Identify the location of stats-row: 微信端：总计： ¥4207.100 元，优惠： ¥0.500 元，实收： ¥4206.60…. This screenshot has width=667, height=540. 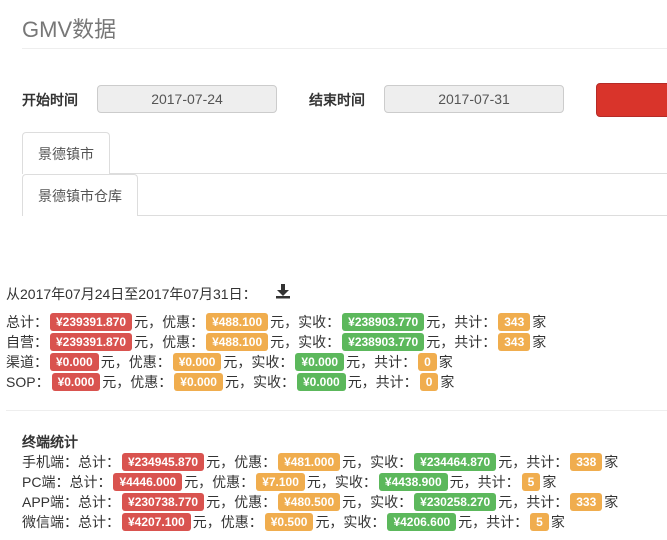
(293, 522).